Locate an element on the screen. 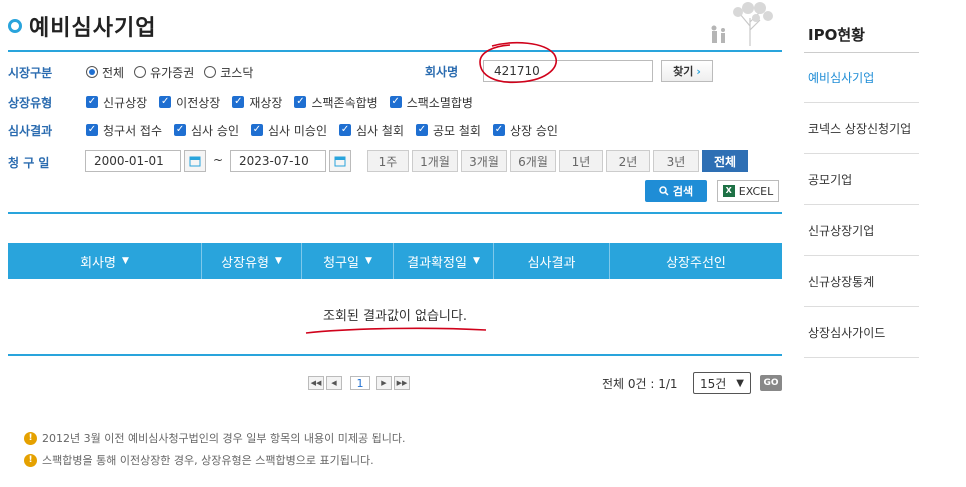 The image size is (966, 487). listing-type-row: 상장유형 ✓ 신규상장 ✓ 이전상장 ✓ 재상장 ✓ 스팩존속합병 ✓ 스팩소멸합병 is located at coordinates (246, 102).